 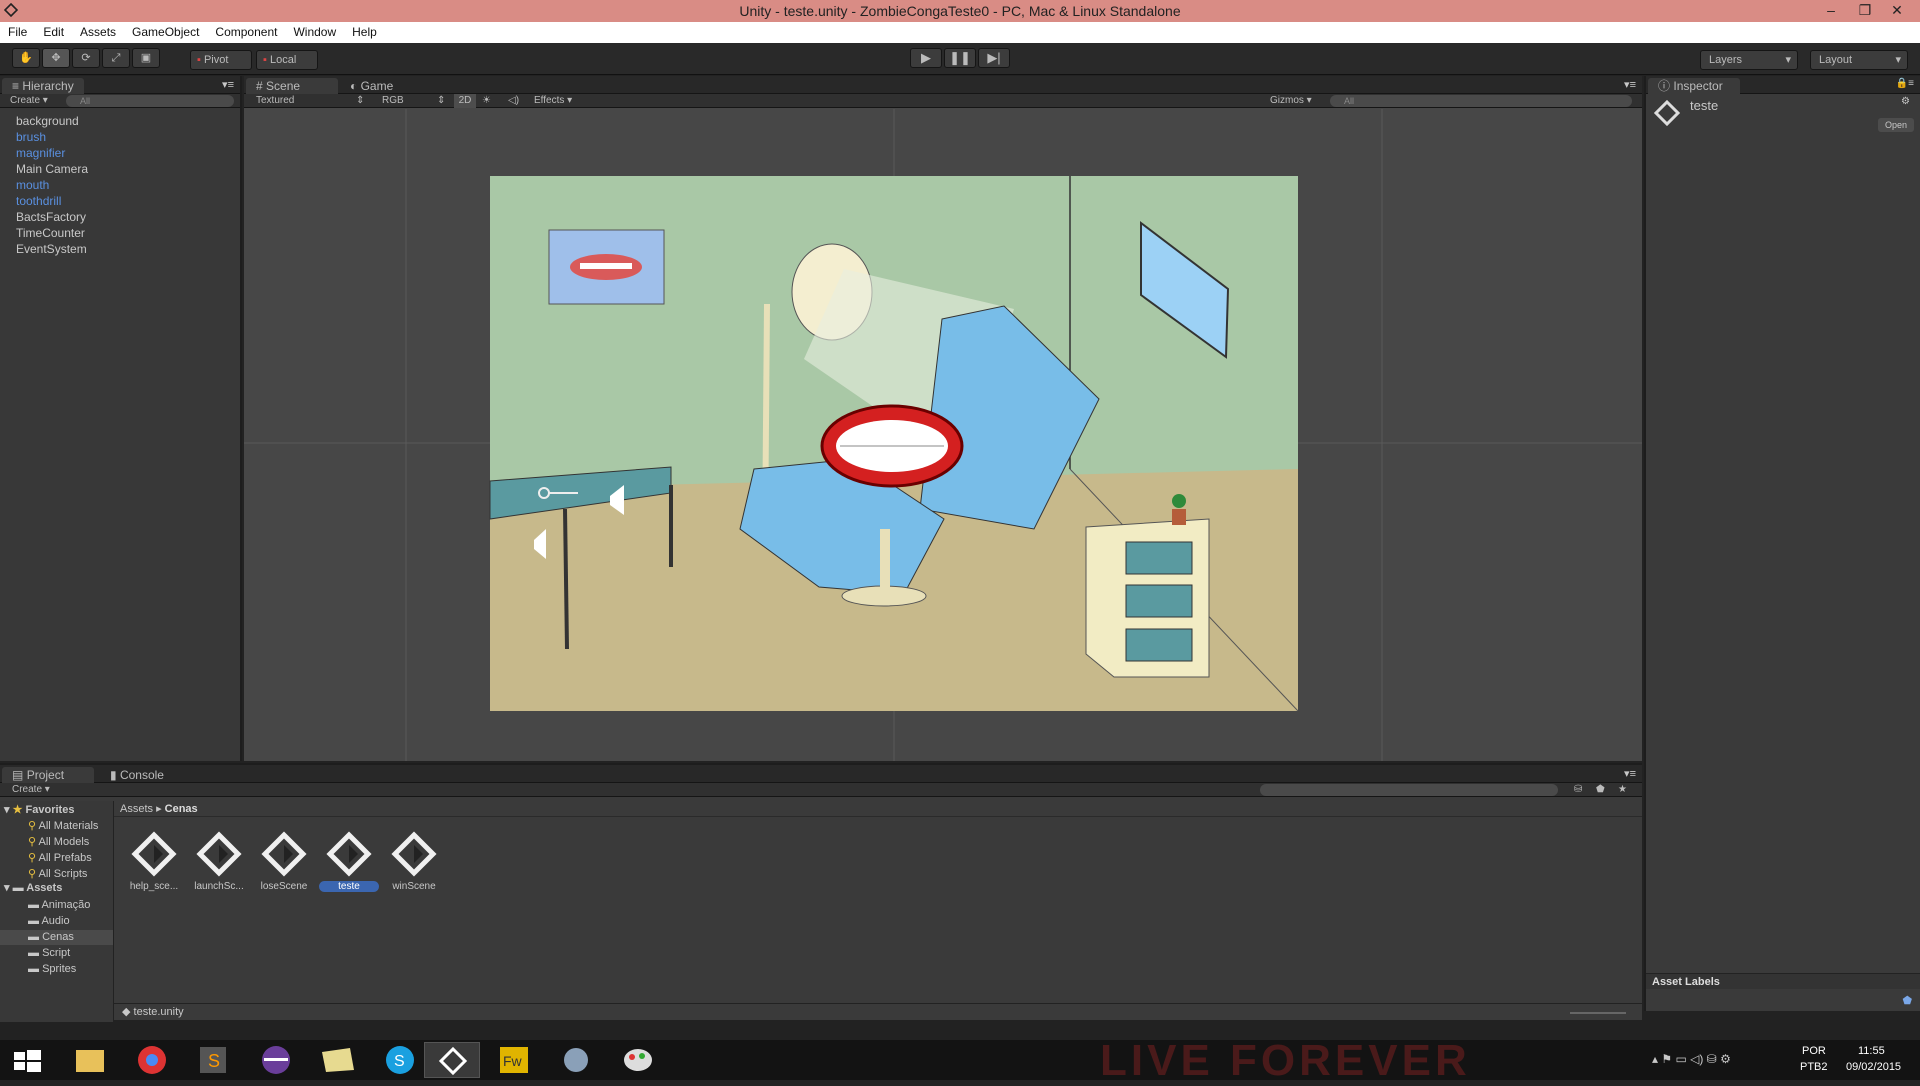 I want to click on favorites-item: ⚲ All Prefabs, so click(x=60, y=858).